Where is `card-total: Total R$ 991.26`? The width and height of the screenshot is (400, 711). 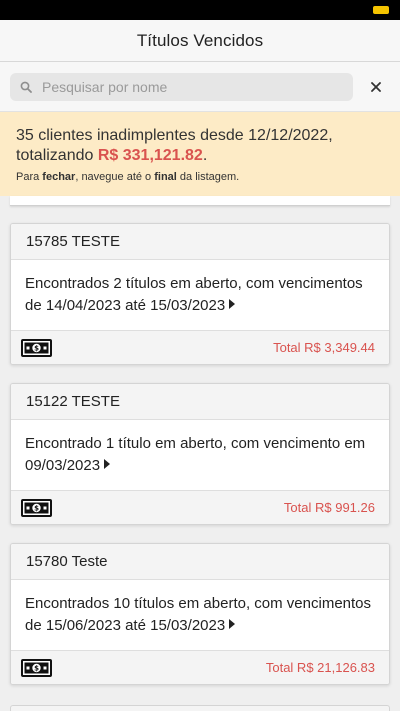 card-total: Total R$ 991.26 is located at coordinates (329, 507).